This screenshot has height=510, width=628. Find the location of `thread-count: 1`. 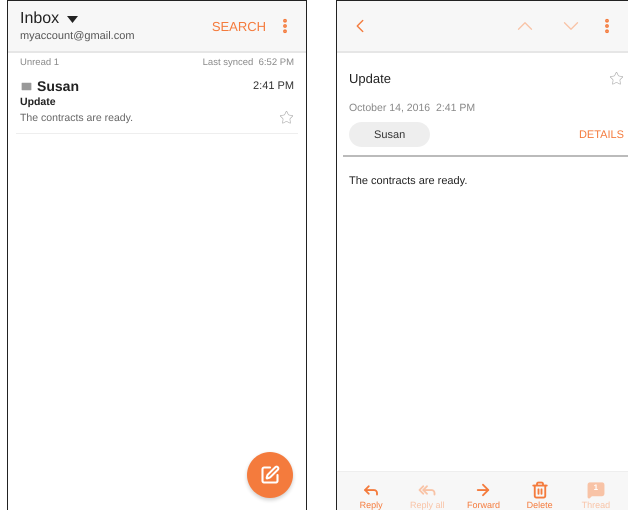

thread-count: 1 is located at coordinates (596, 487).